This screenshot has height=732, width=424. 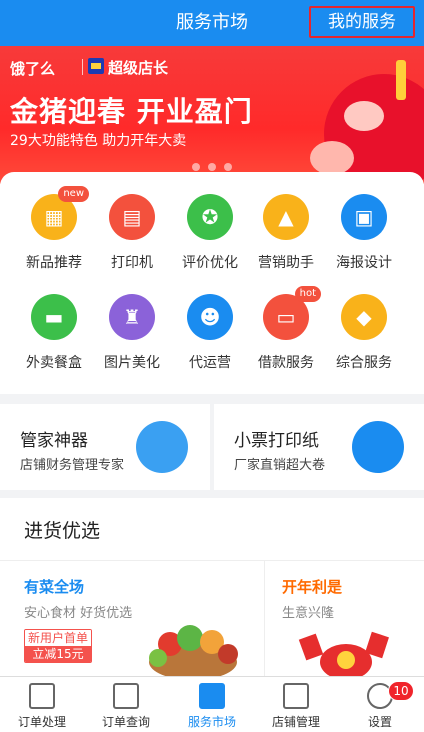 I want to click on my-service-button: 我的服务, so click(x=362, y=22).